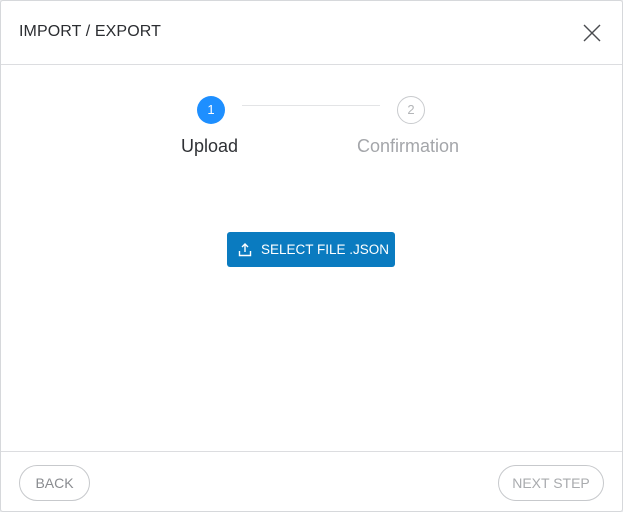 The image size is (623, 512). I want to click on dialog-header: IMPORT / EXPORT, so click(311, 33).